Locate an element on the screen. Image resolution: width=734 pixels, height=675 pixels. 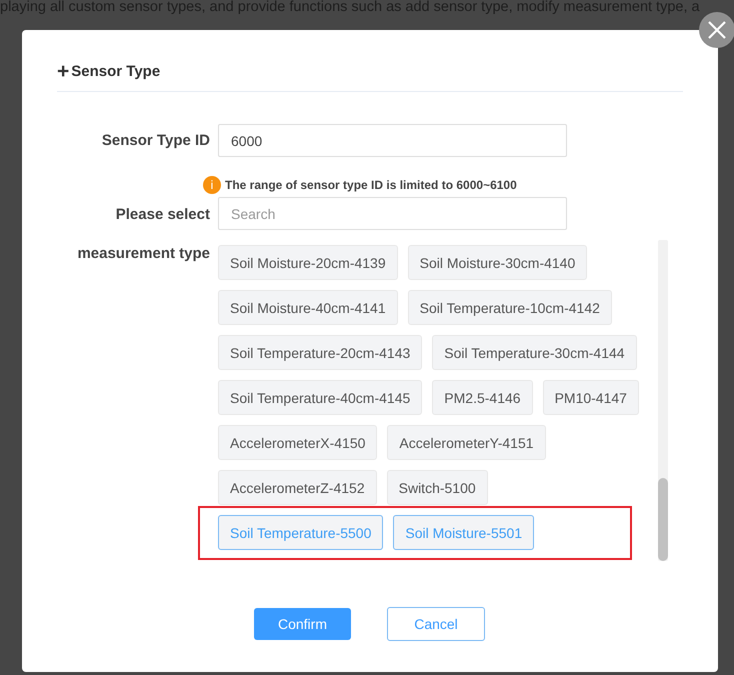
measurement-type-tag: Soil Moisture-30cm-4140 is located at coordinates (498, 262).